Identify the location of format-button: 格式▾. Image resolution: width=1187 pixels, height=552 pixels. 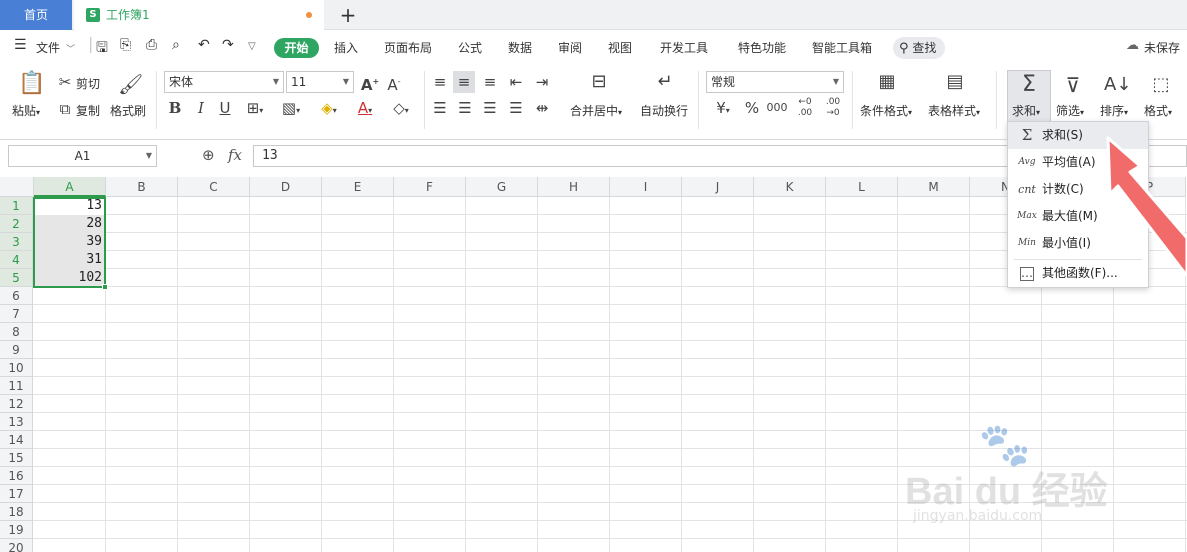
(1158, 110).